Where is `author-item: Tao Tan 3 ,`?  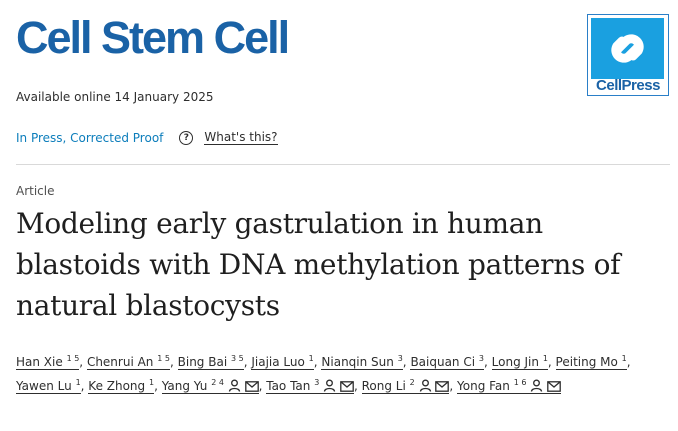 author-item: Tao Tan 3 , is located at coordinates (313, 386).